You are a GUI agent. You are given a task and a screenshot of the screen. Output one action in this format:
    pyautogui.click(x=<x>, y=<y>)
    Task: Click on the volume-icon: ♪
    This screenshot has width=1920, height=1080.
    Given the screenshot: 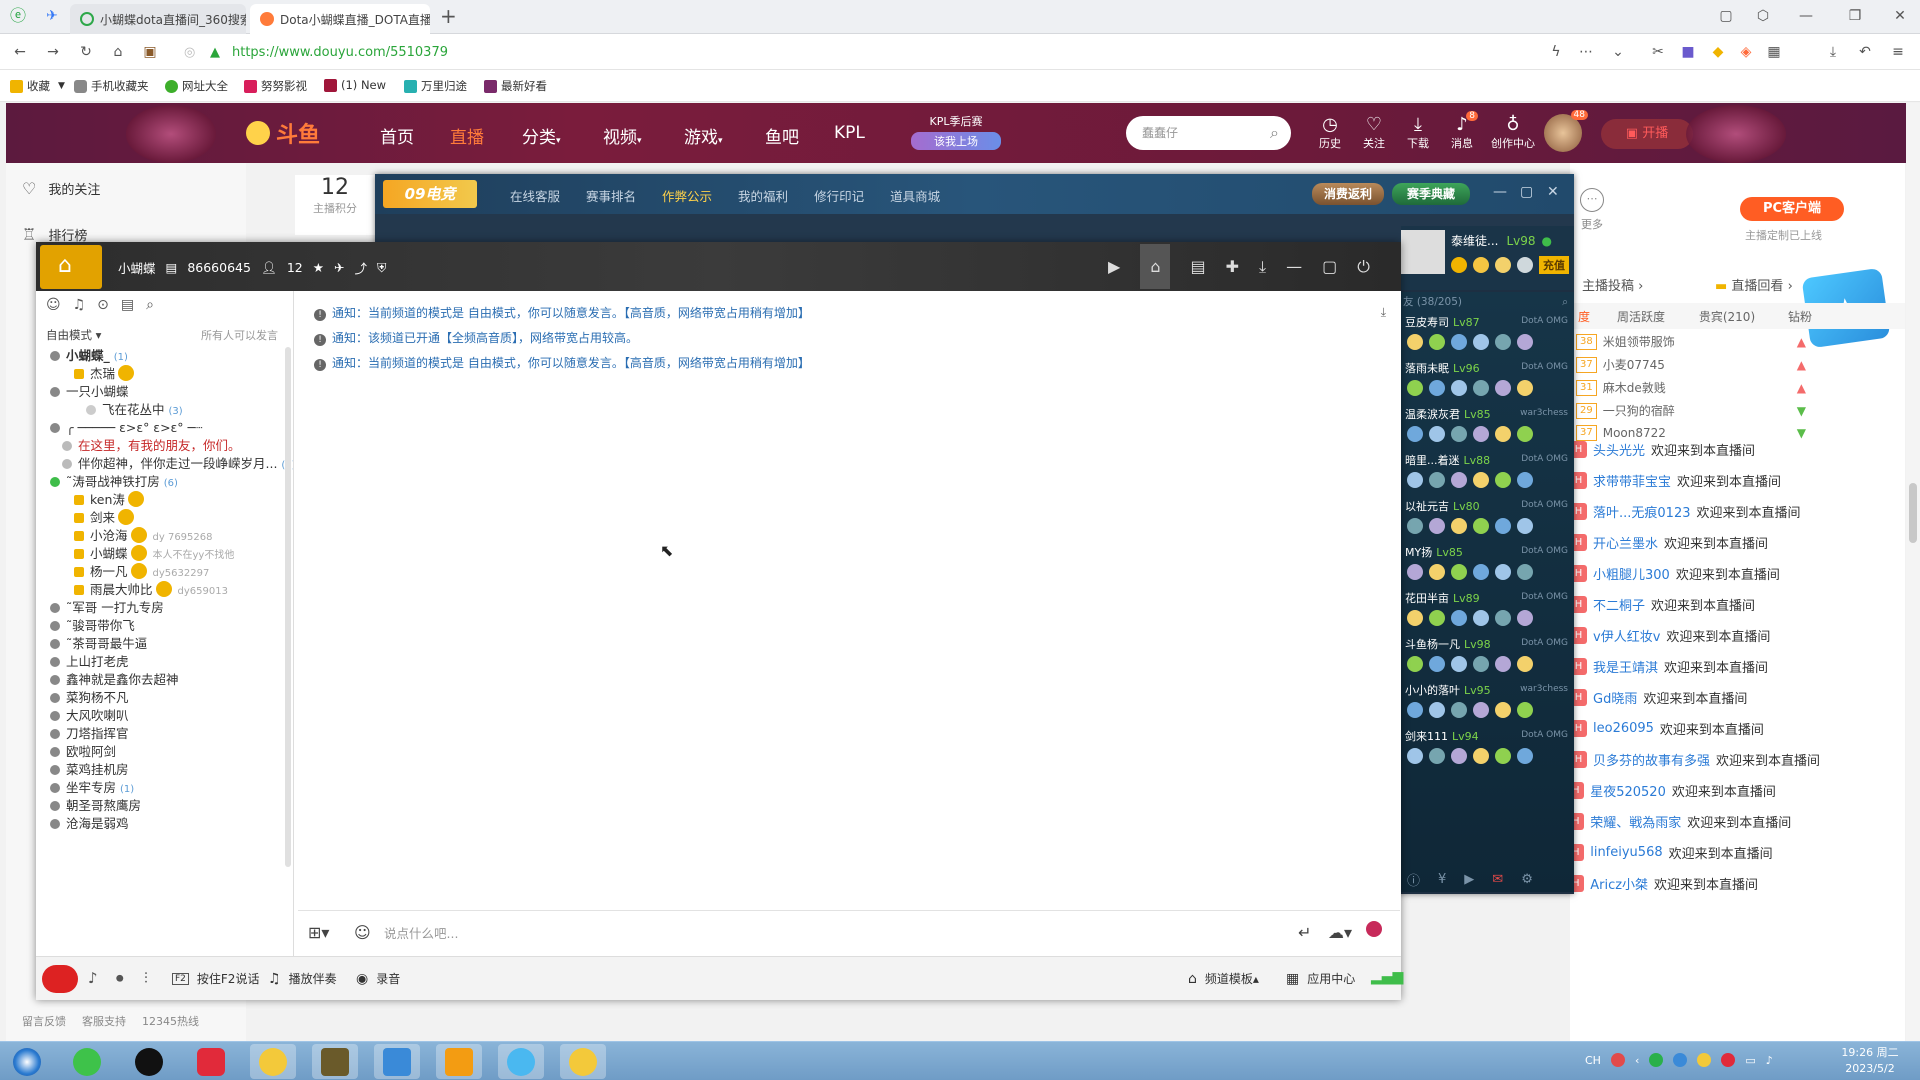 What is the action you would take?
    pyautogui.click(x=1769, y=1060)
    